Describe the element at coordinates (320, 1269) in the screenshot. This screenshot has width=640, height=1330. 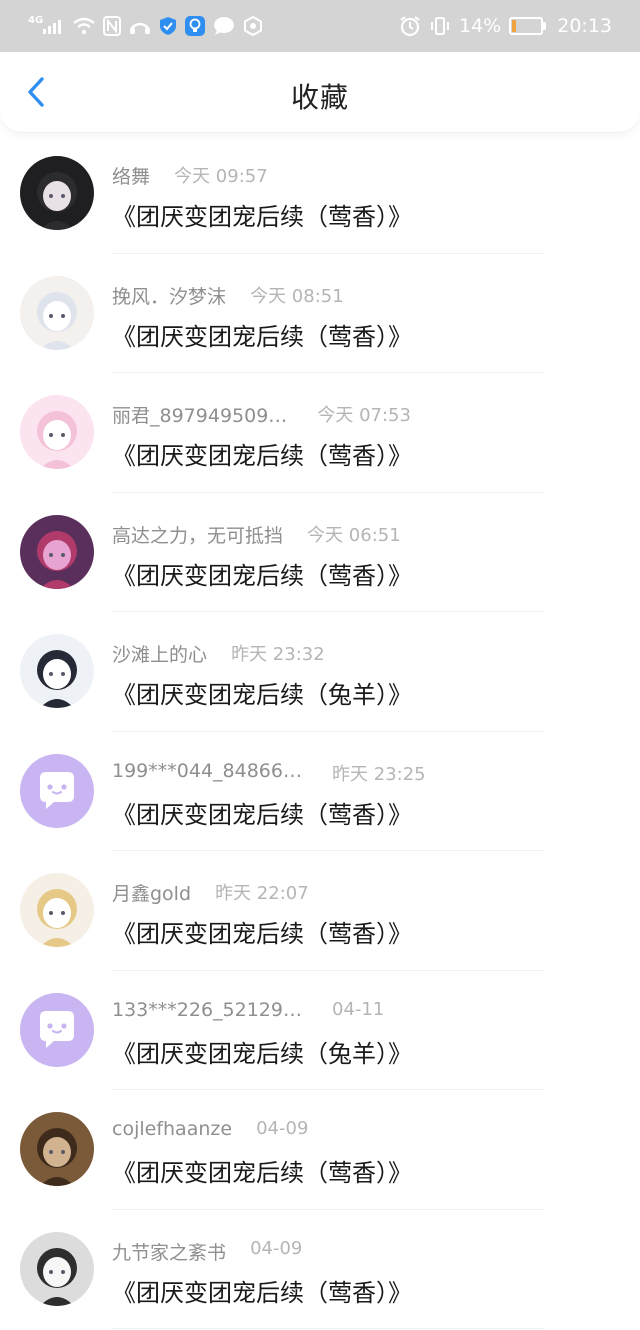
I see `list-item: 九节家之紊书 04-09 《团厌变团宠后续（莺香）》` at that location.